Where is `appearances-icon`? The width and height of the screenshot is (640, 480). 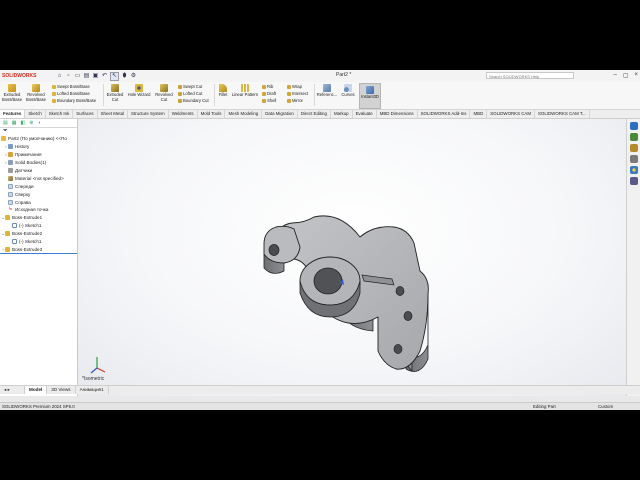
appearances-icon is located at coordinates (633, 170).